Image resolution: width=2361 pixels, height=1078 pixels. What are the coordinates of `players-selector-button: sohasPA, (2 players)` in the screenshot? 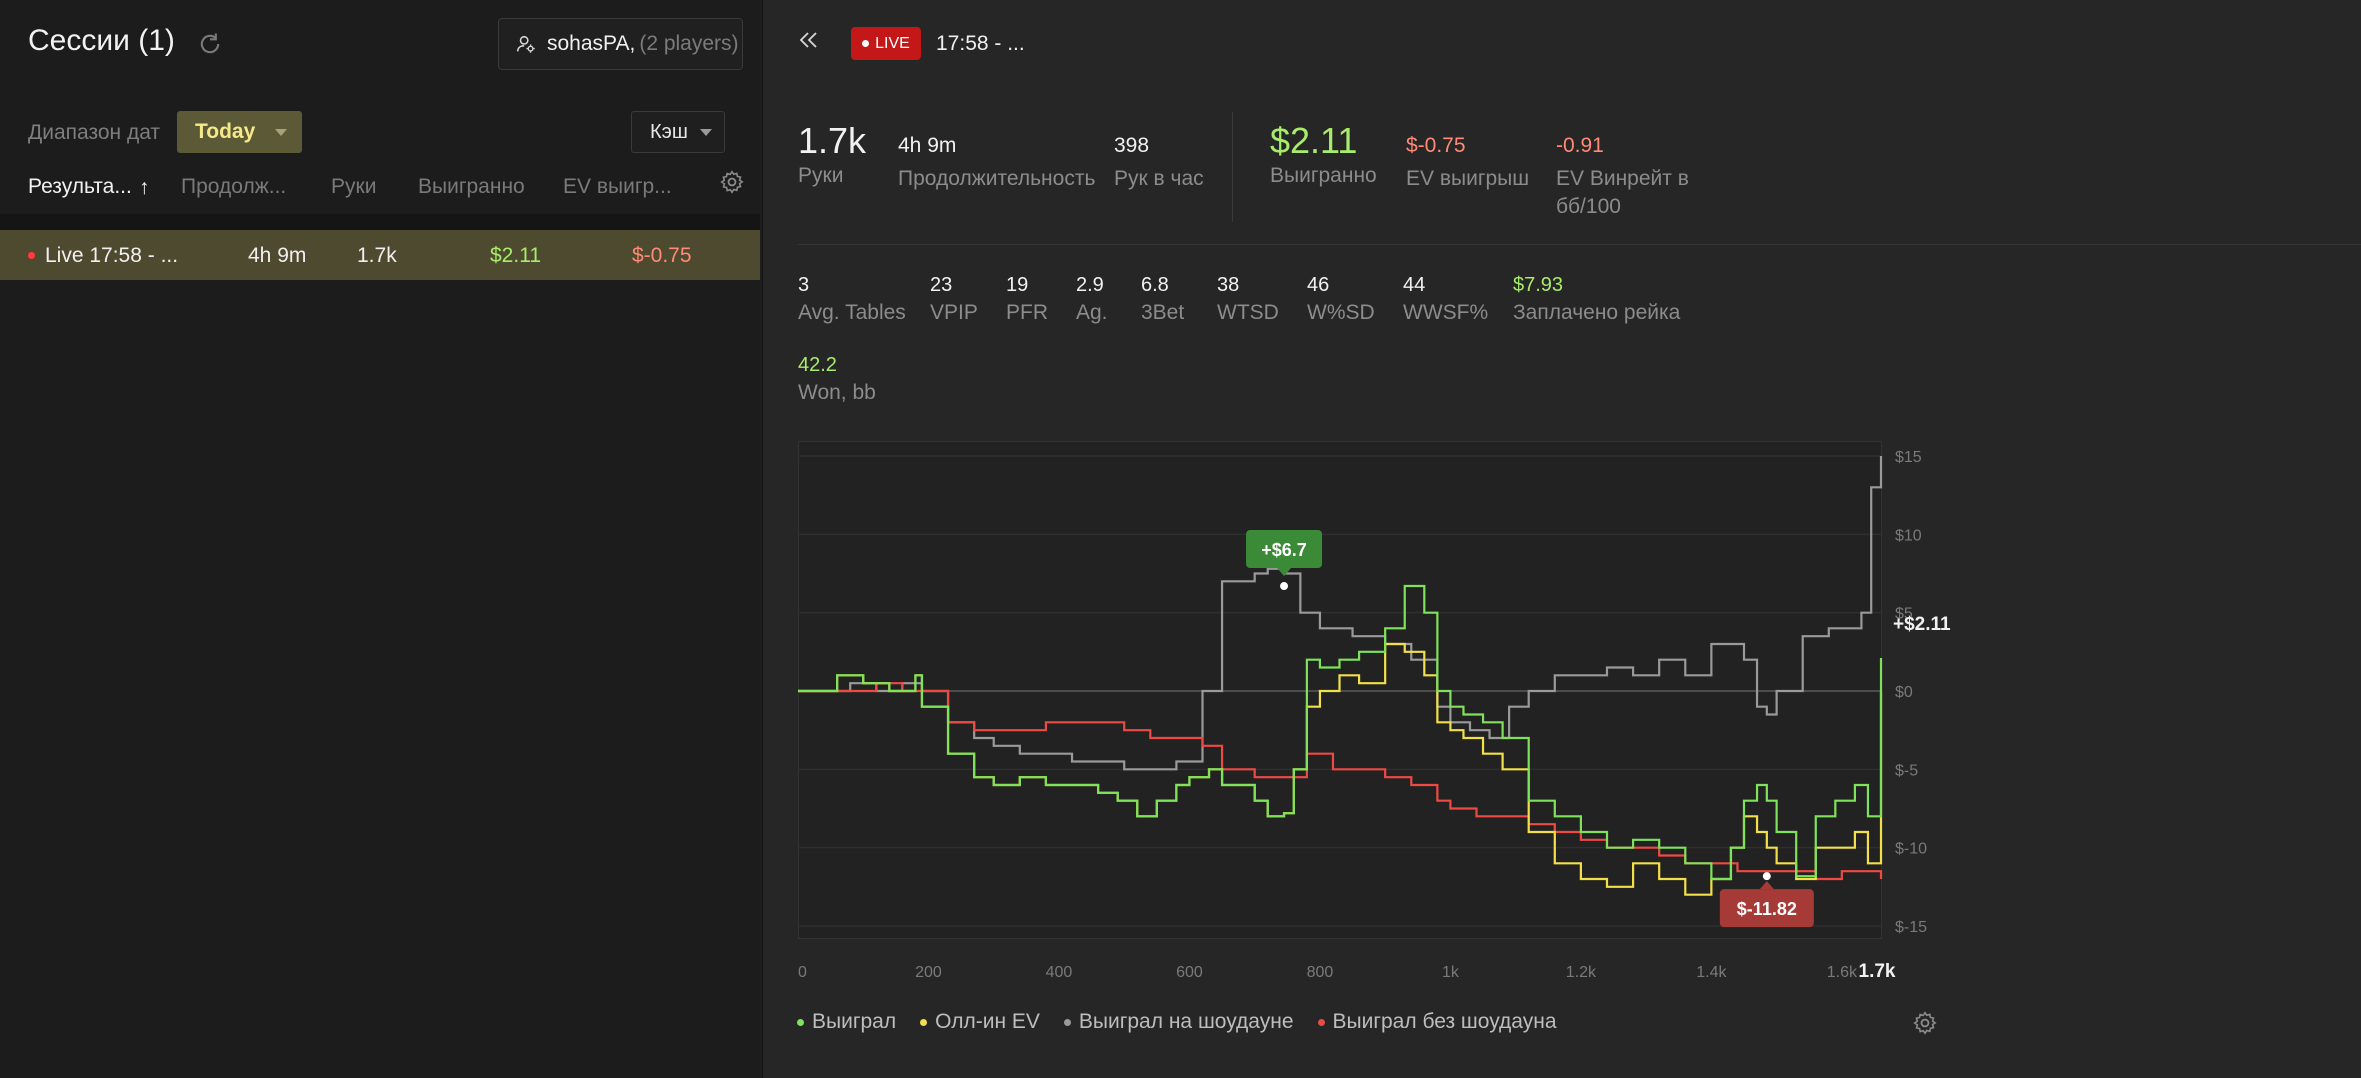 It's located at (620, 44).